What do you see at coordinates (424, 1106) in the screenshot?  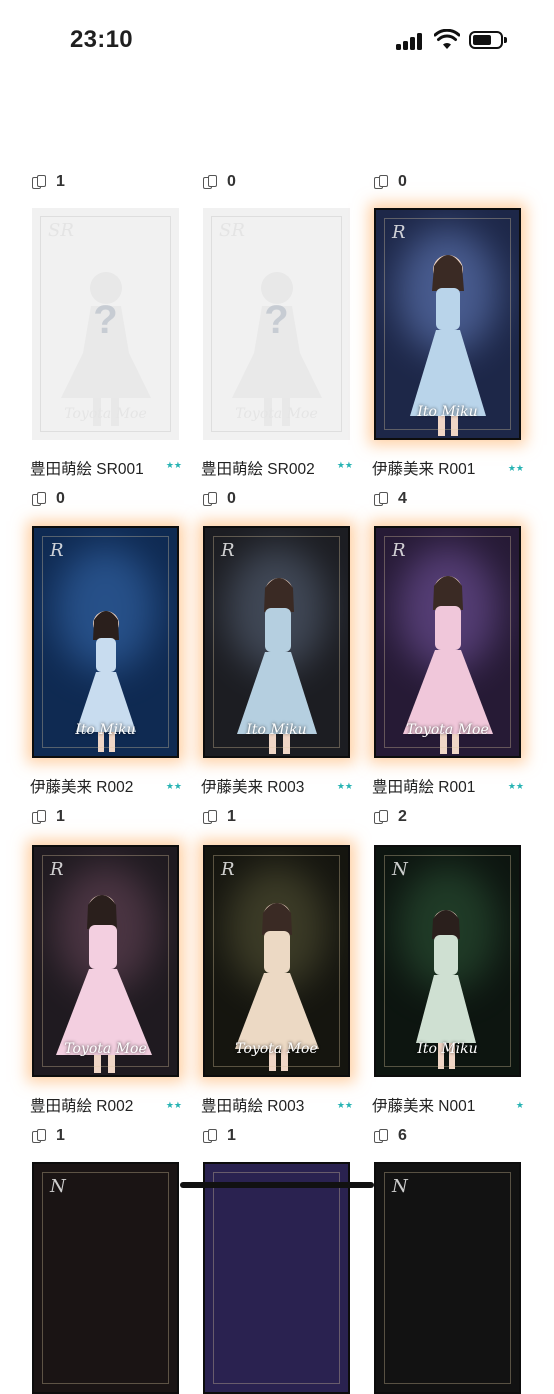 I see `card-name: 伊藤美来 N001` at bounding box center [424, 1106].